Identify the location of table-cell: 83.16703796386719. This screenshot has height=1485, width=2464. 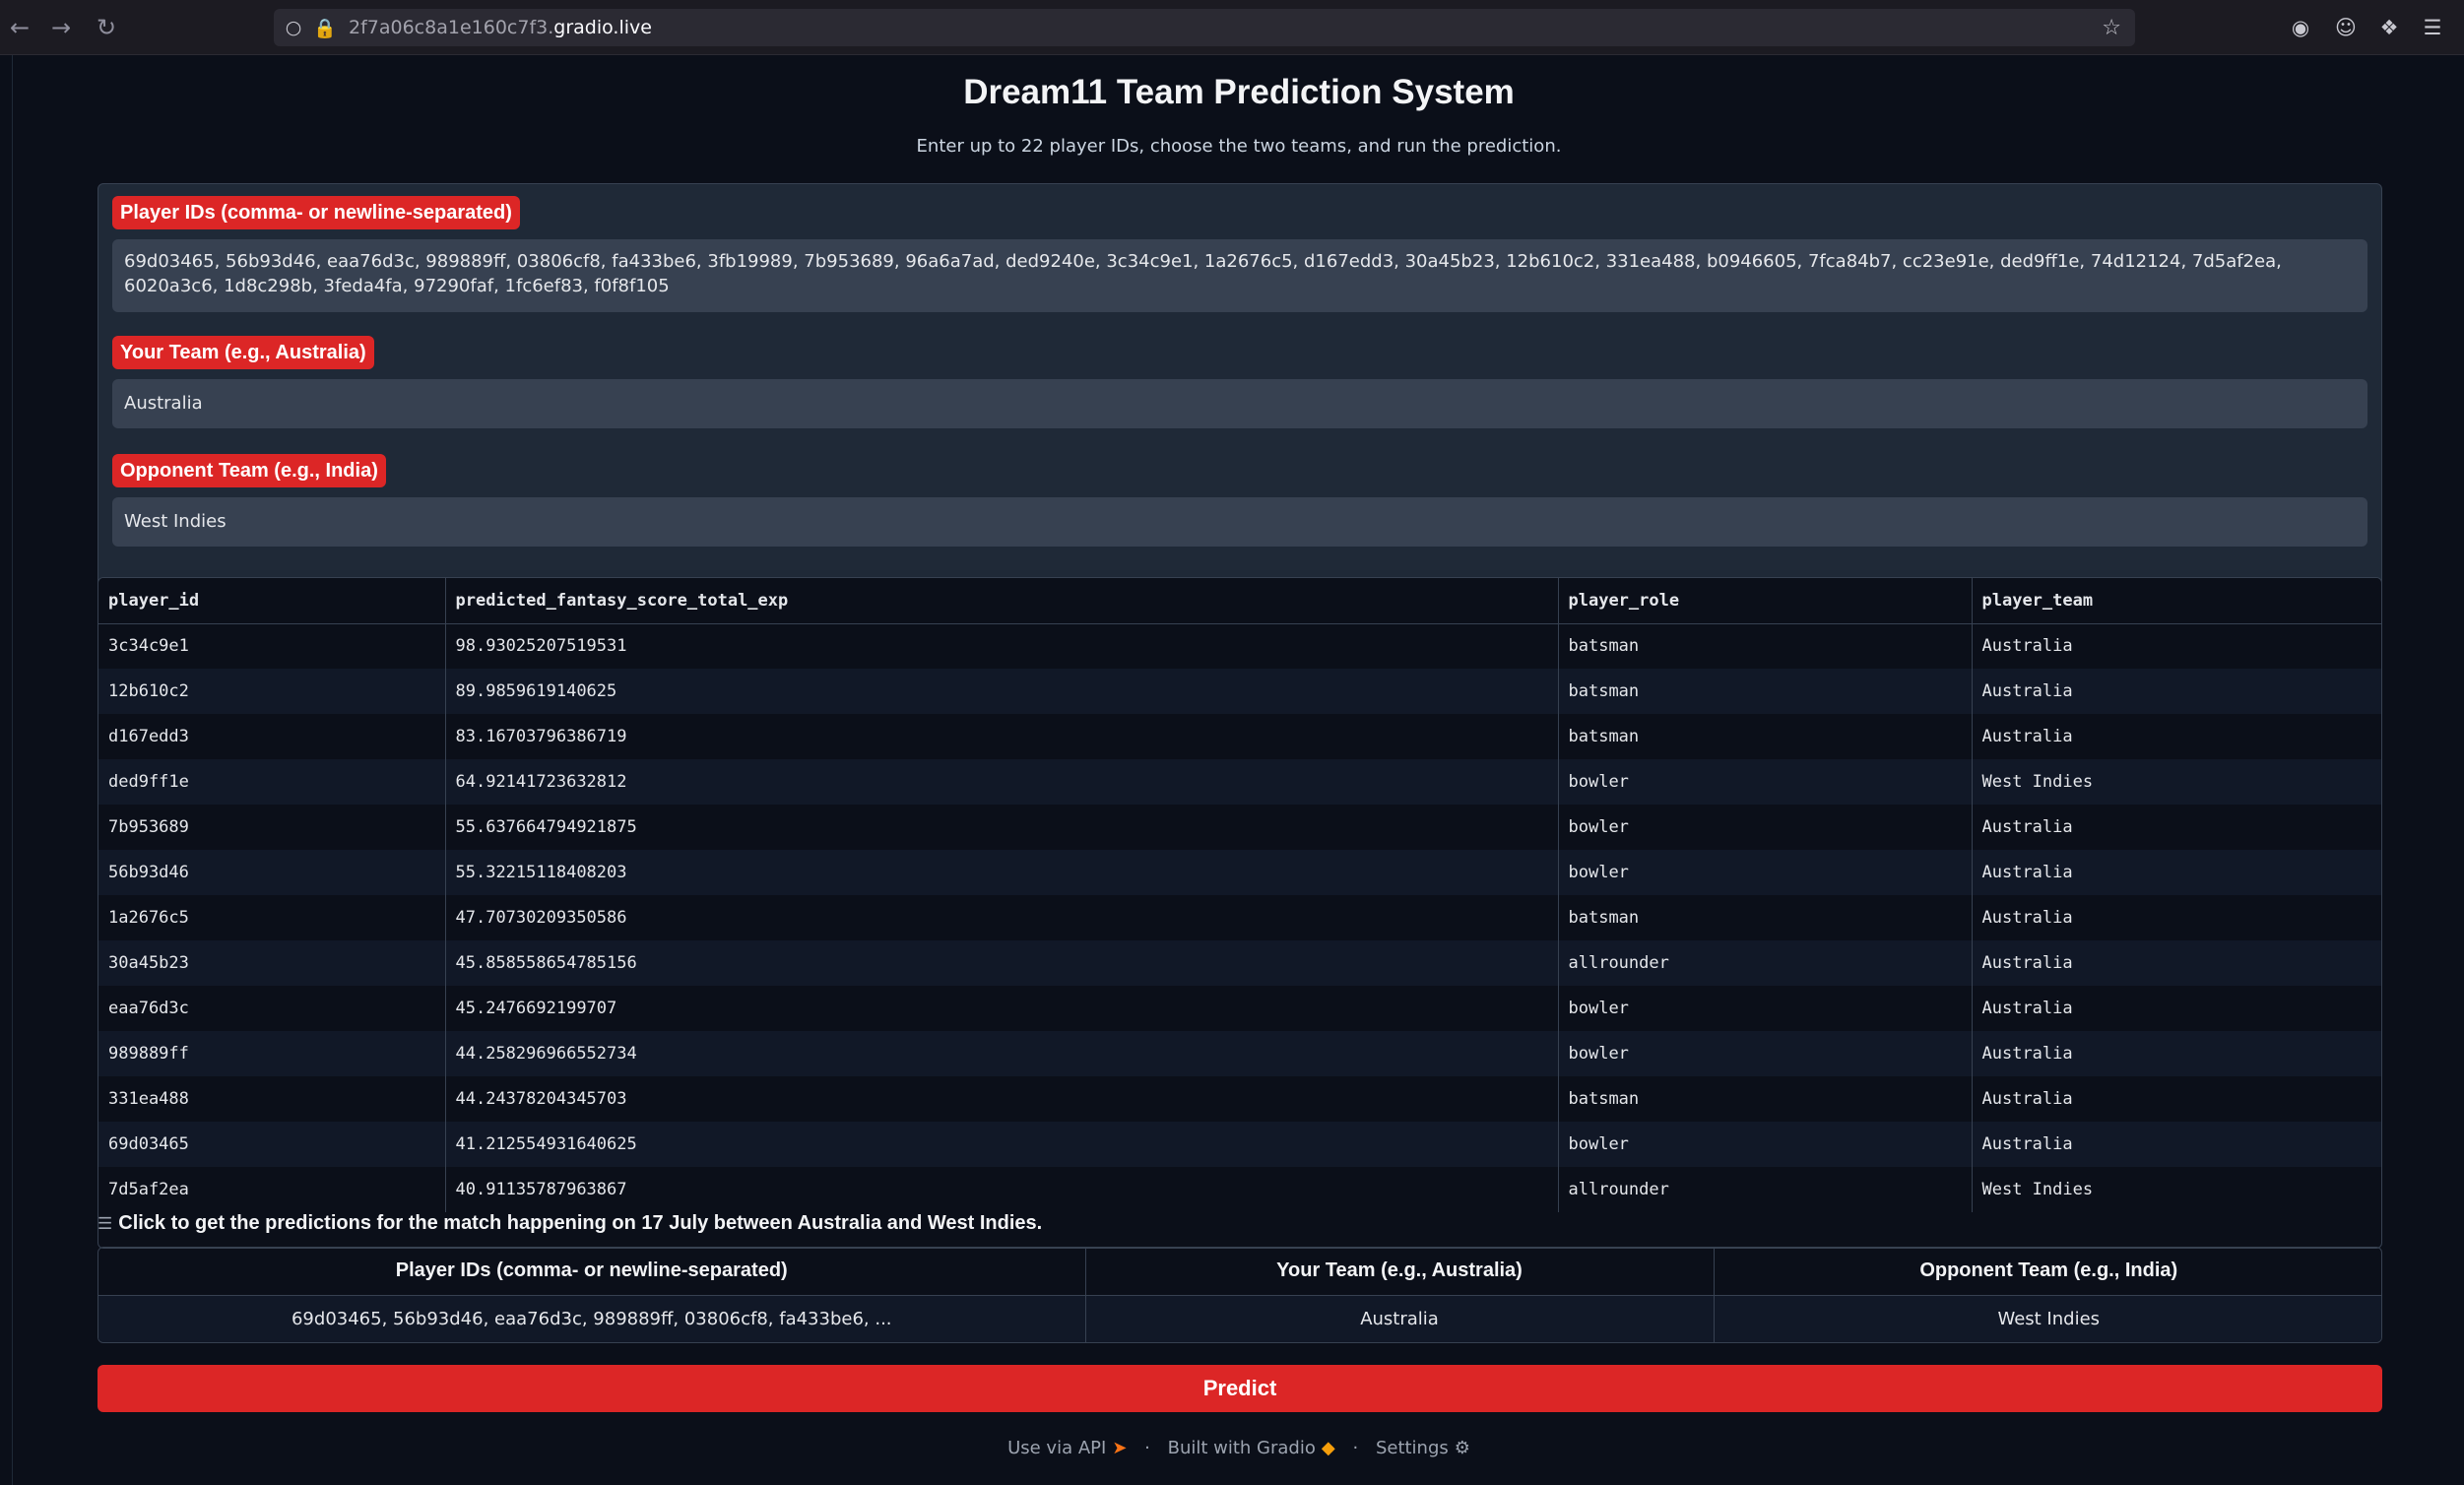
(1002, 736).